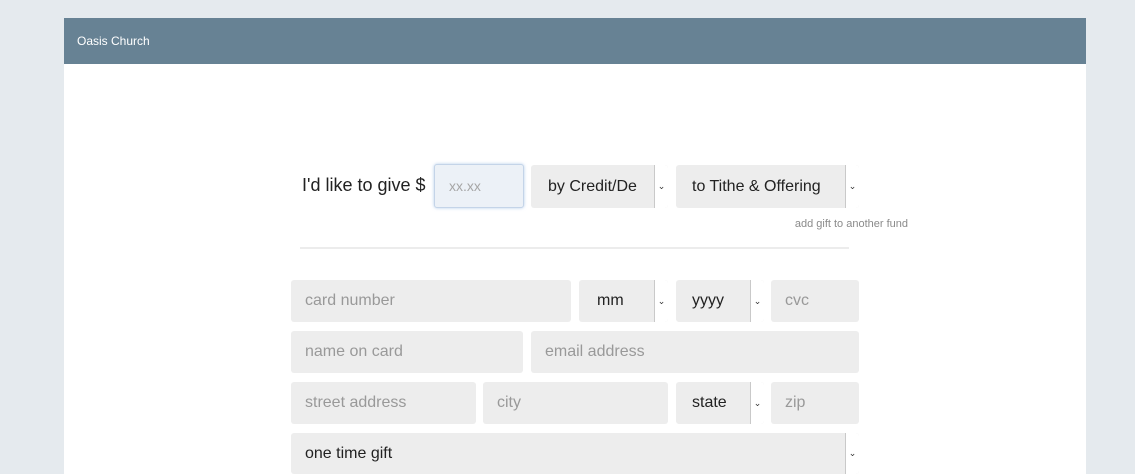 The image size is (1135, 474). Describe the element at coordinates (509, 402) in the screenshot. I see `city-placeholder: city` at that location.